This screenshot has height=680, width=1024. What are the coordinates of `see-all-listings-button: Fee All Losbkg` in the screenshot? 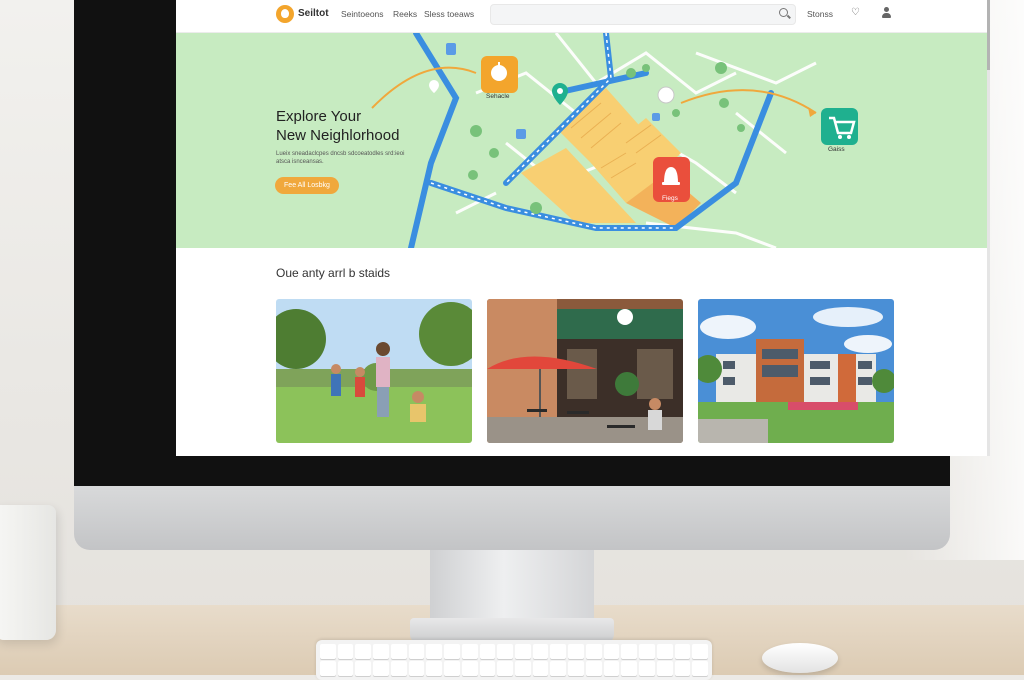 It's located at (307, 185).